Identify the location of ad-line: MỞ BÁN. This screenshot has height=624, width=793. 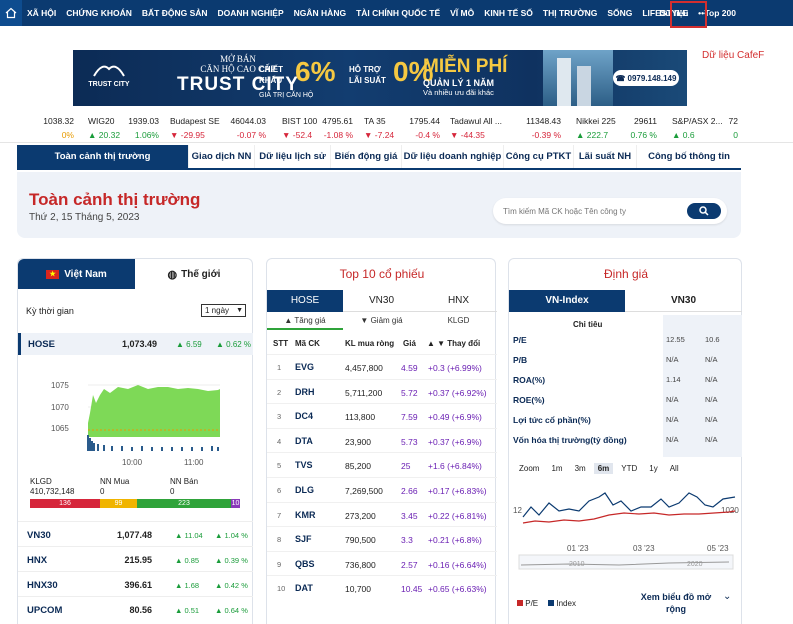
(238, 59).